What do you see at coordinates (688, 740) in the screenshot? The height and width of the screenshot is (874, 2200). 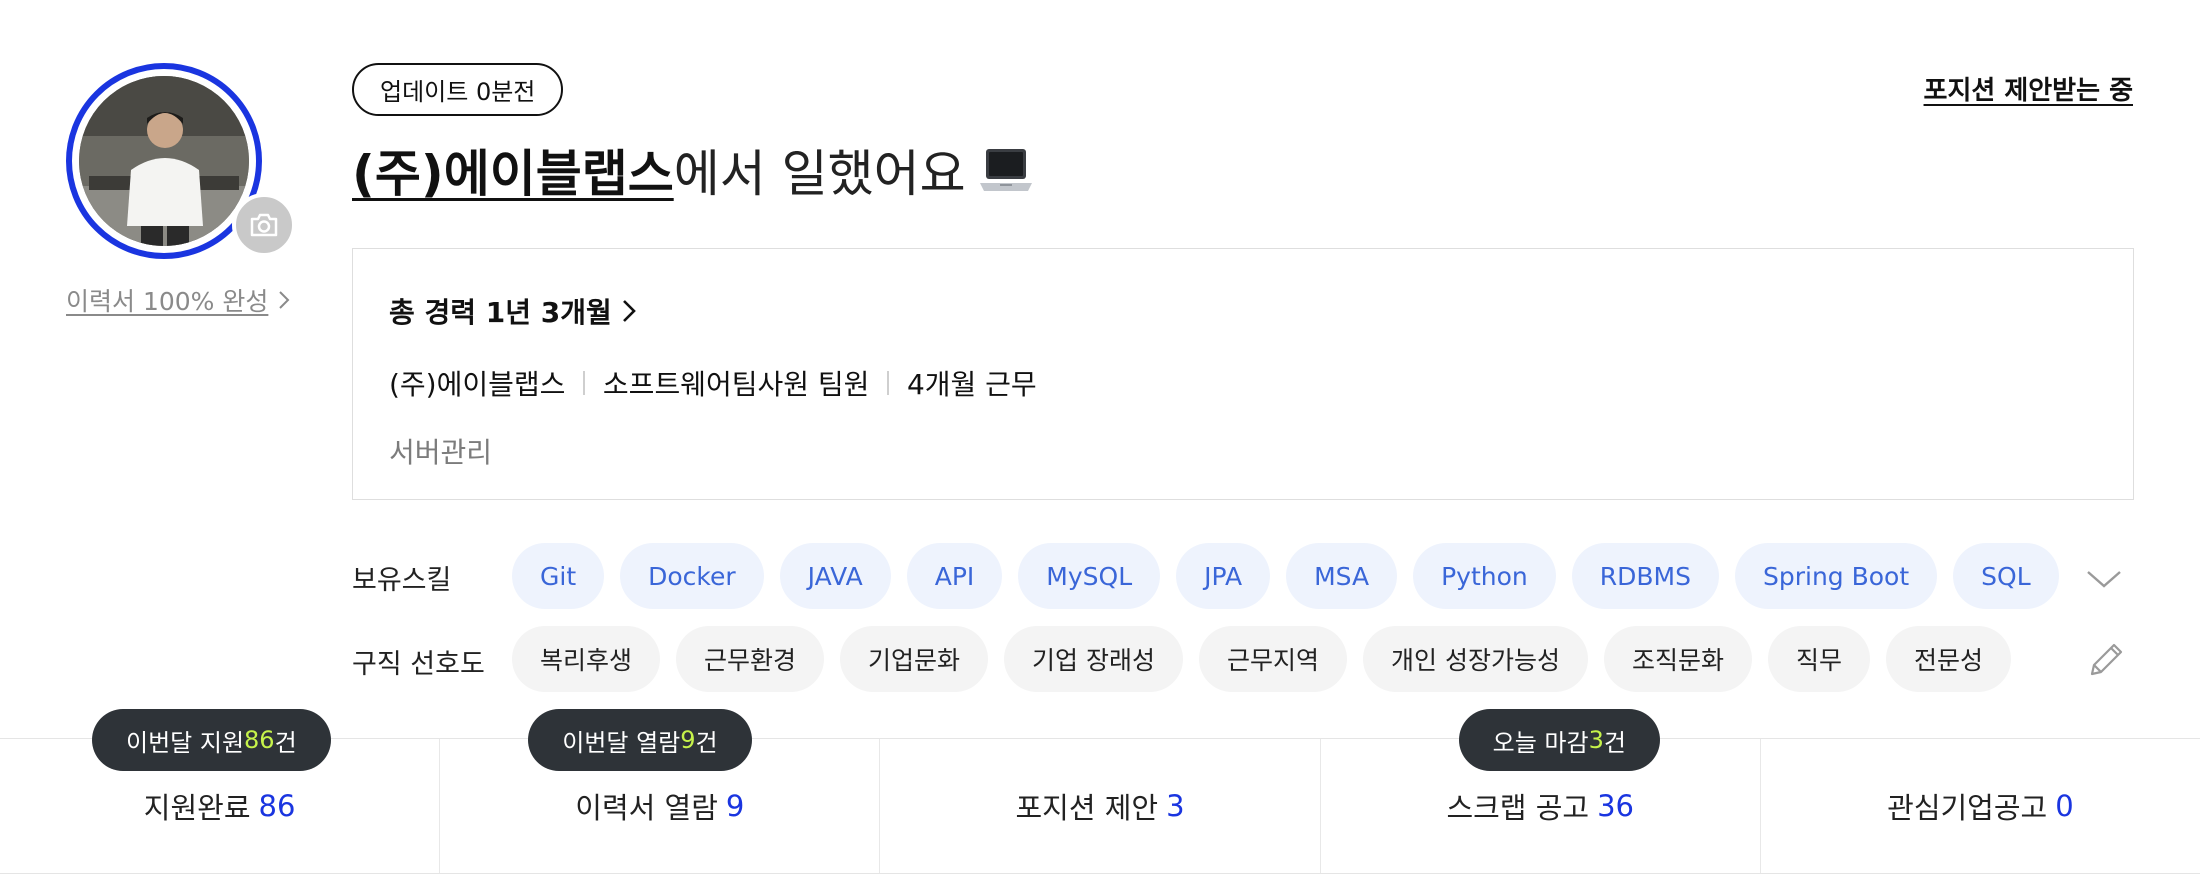 I see `tooltip-count: 9` at bounding box center [688, 740].